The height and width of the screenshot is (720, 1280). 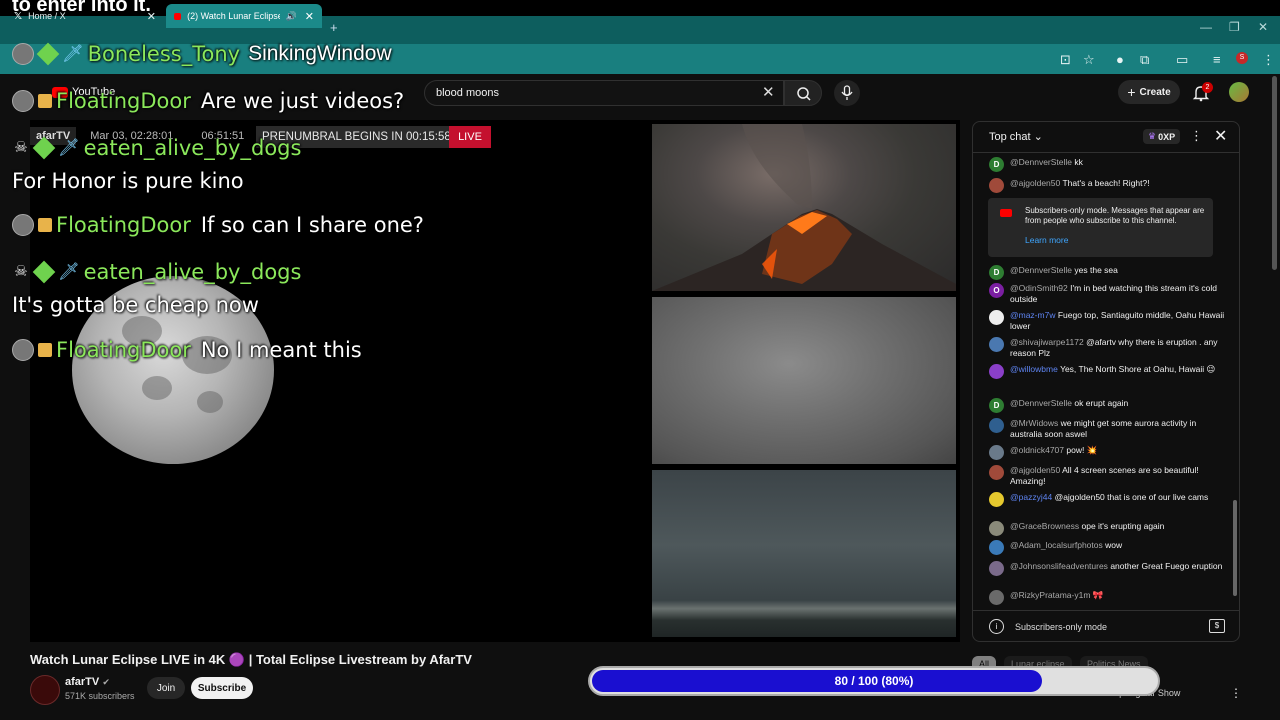 What do you see at coordinates (1236, 693) in the screenshot?
I see `recommendation-menu-icon: ⋮` at bounding box center [1236, 693].